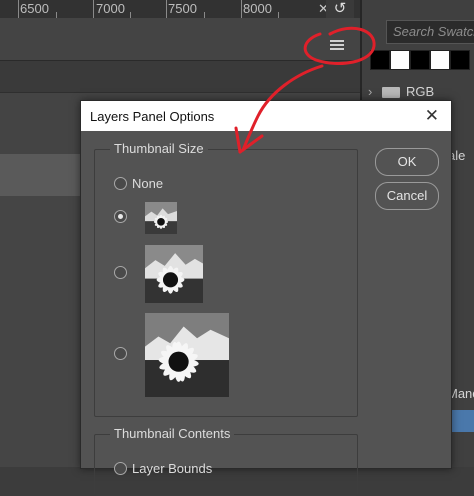  What do you see at coordinates (187, 355) in the screenshot?
I see `thumbnail-large-preview` at bounding box center [187, 355].